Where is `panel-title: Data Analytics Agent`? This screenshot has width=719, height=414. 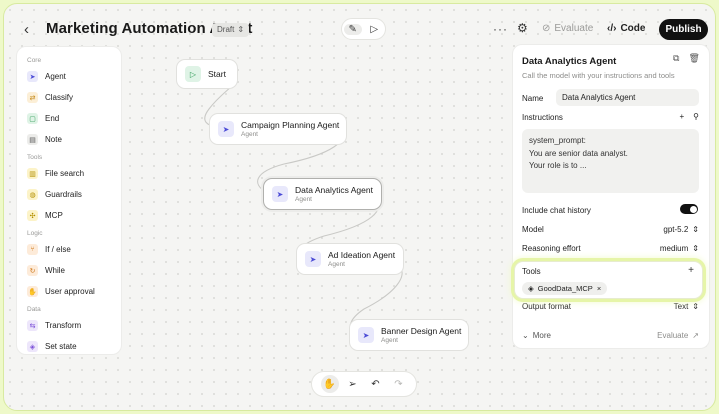 panel-title: Data Analytics Agent is located at coordinates (569, 61).